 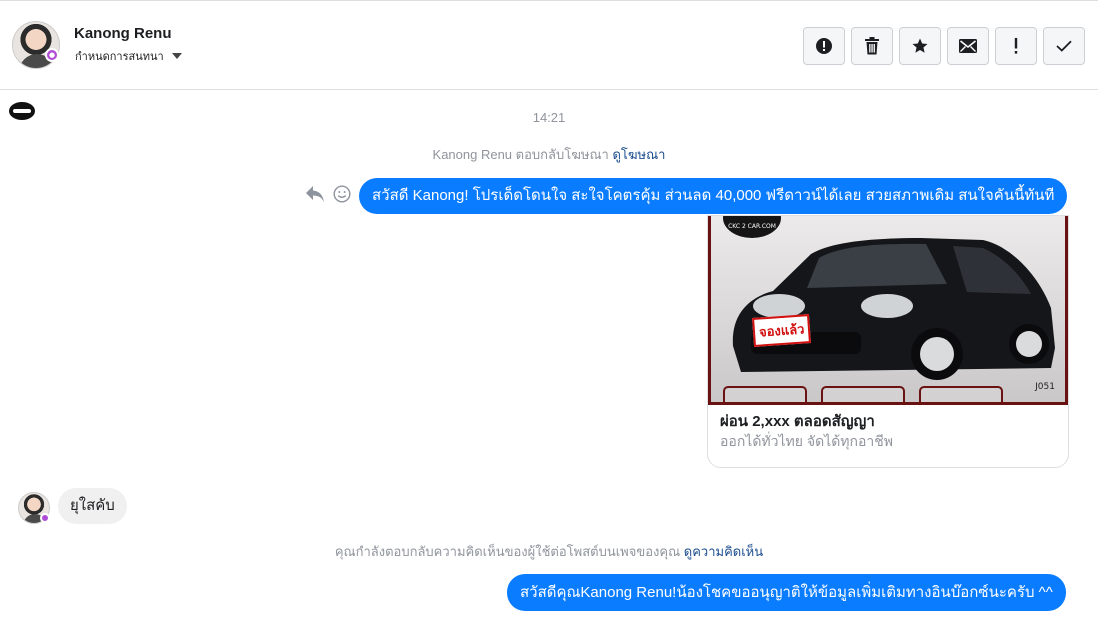 I want to click on message-timestamp: 14:21, so click(x=549, y=117).